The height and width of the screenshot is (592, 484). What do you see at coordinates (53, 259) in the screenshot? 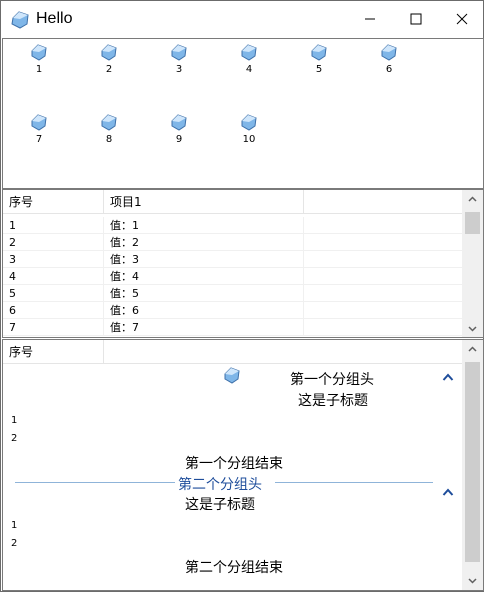
I see `row-index: 3` at bounding box center [53, 259].